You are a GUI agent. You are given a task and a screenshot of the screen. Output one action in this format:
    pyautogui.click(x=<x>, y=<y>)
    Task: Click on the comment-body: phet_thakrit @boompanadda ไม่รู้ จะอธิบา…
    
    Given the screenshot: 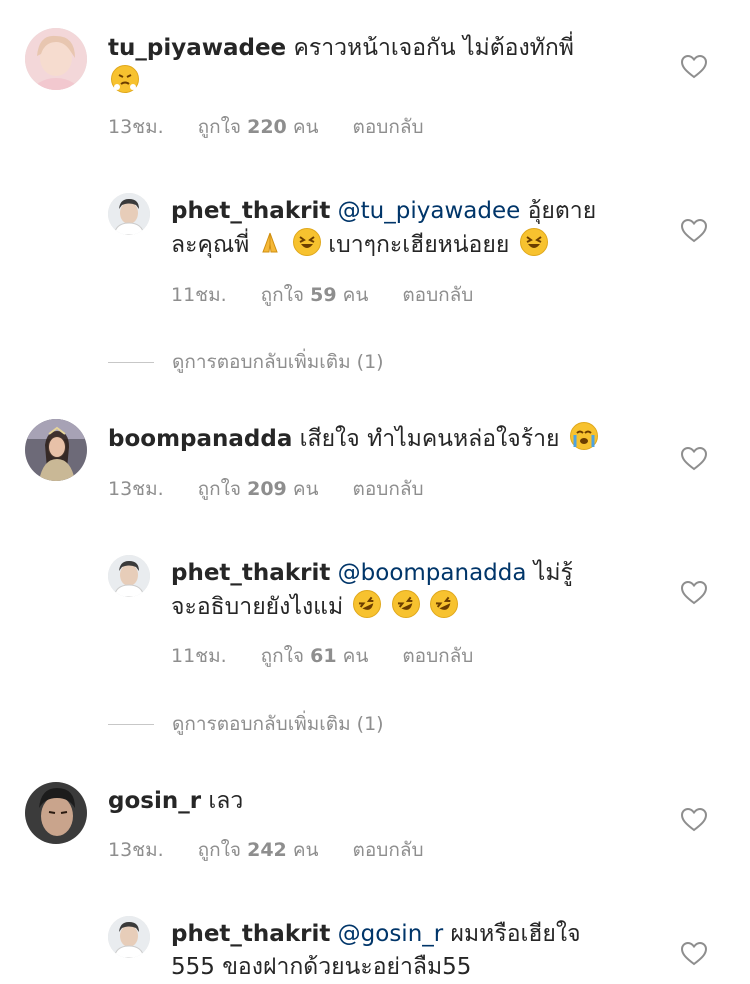 What is the action you would take?
    pyautogui.click(x=411, y=590)
    